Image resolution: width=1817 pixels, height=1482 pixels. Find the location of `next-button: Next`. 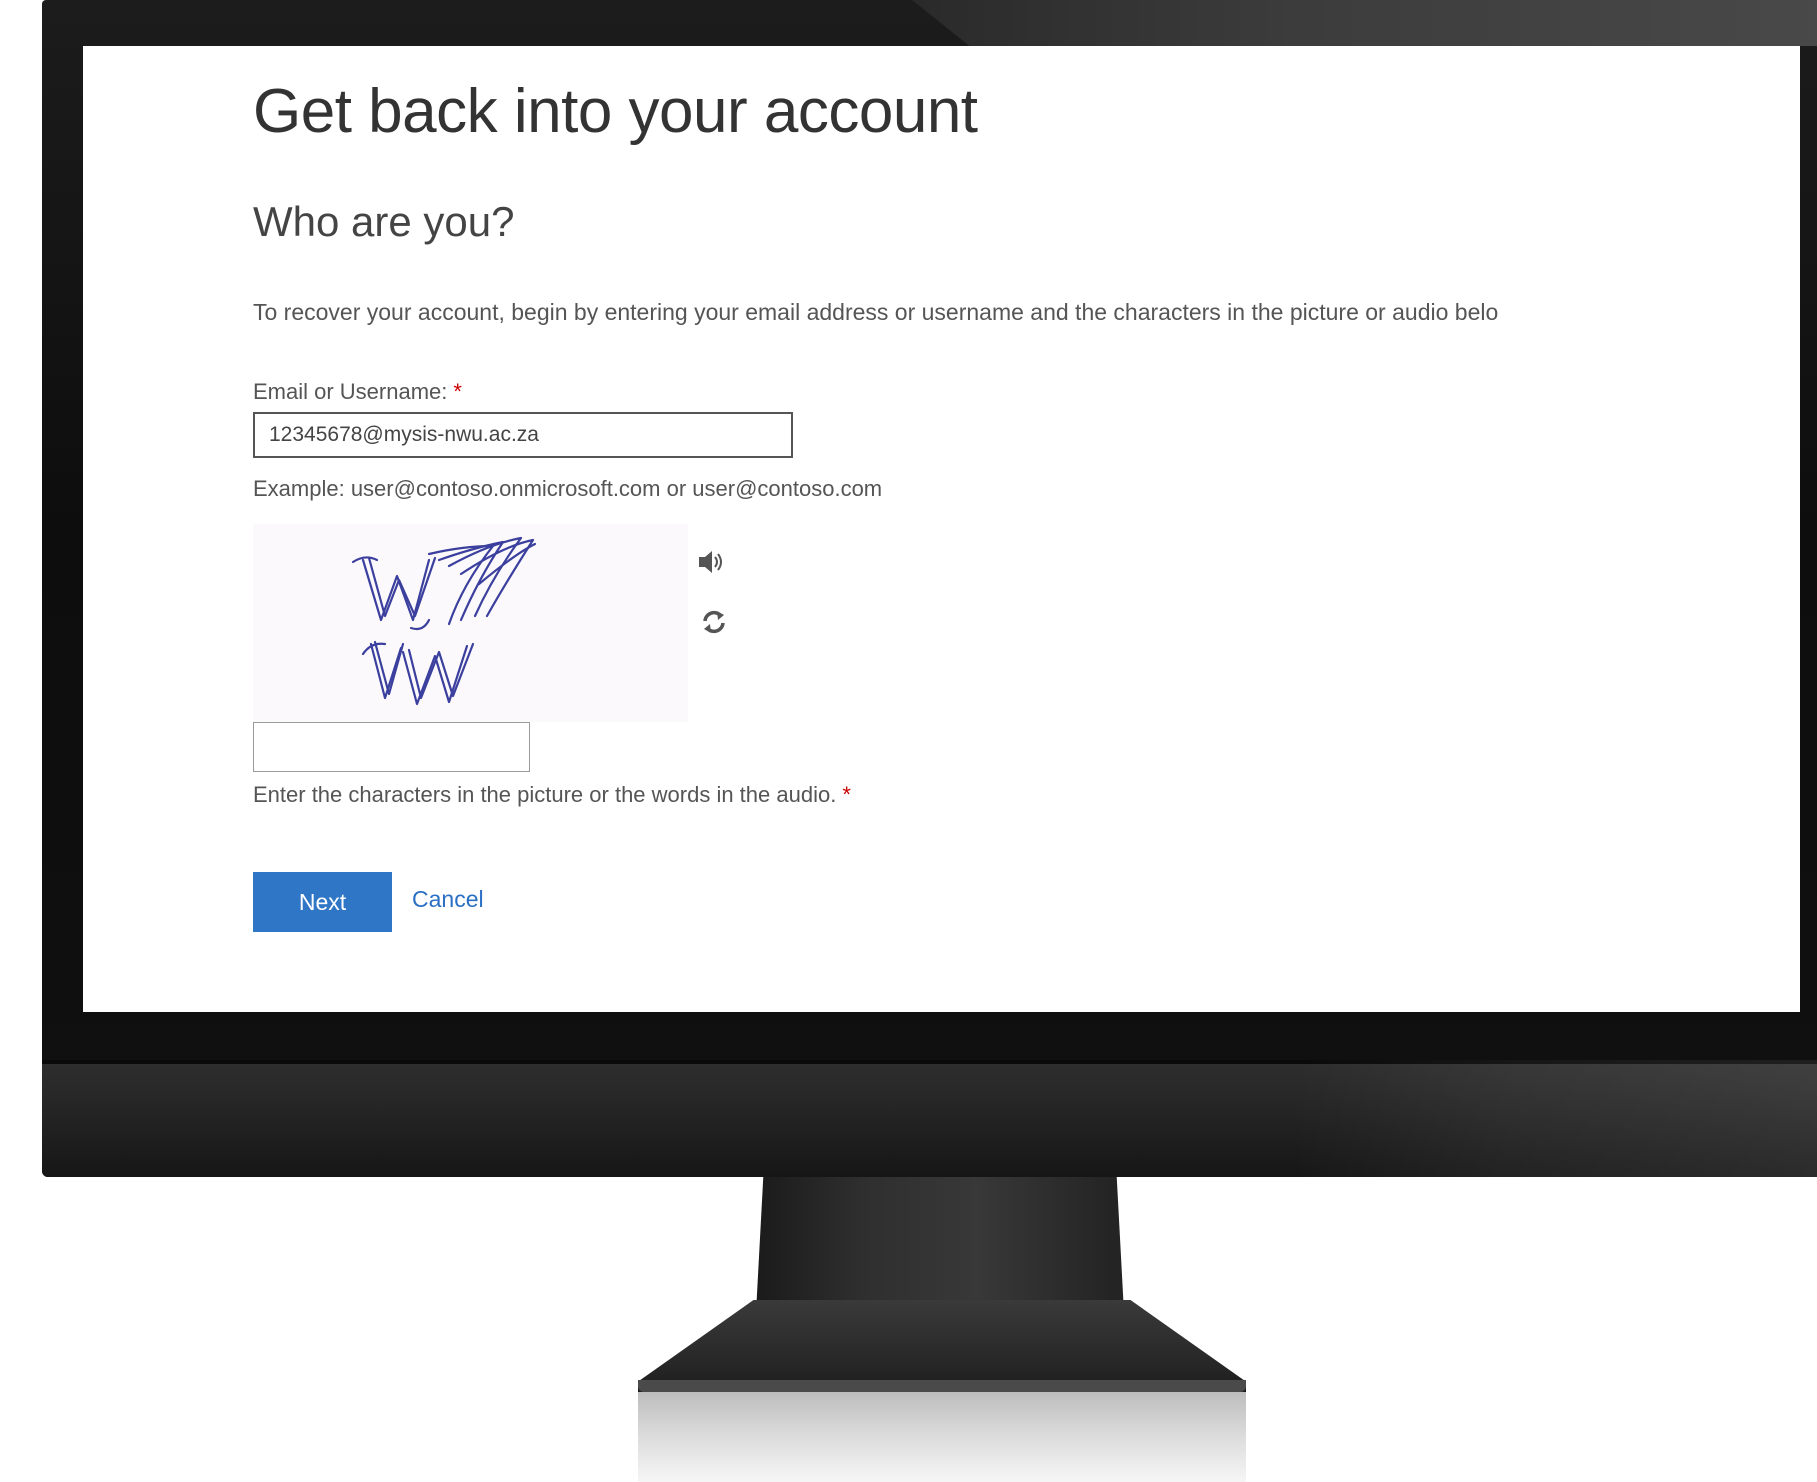

next-button: Next is located at coordinates (322, 902).